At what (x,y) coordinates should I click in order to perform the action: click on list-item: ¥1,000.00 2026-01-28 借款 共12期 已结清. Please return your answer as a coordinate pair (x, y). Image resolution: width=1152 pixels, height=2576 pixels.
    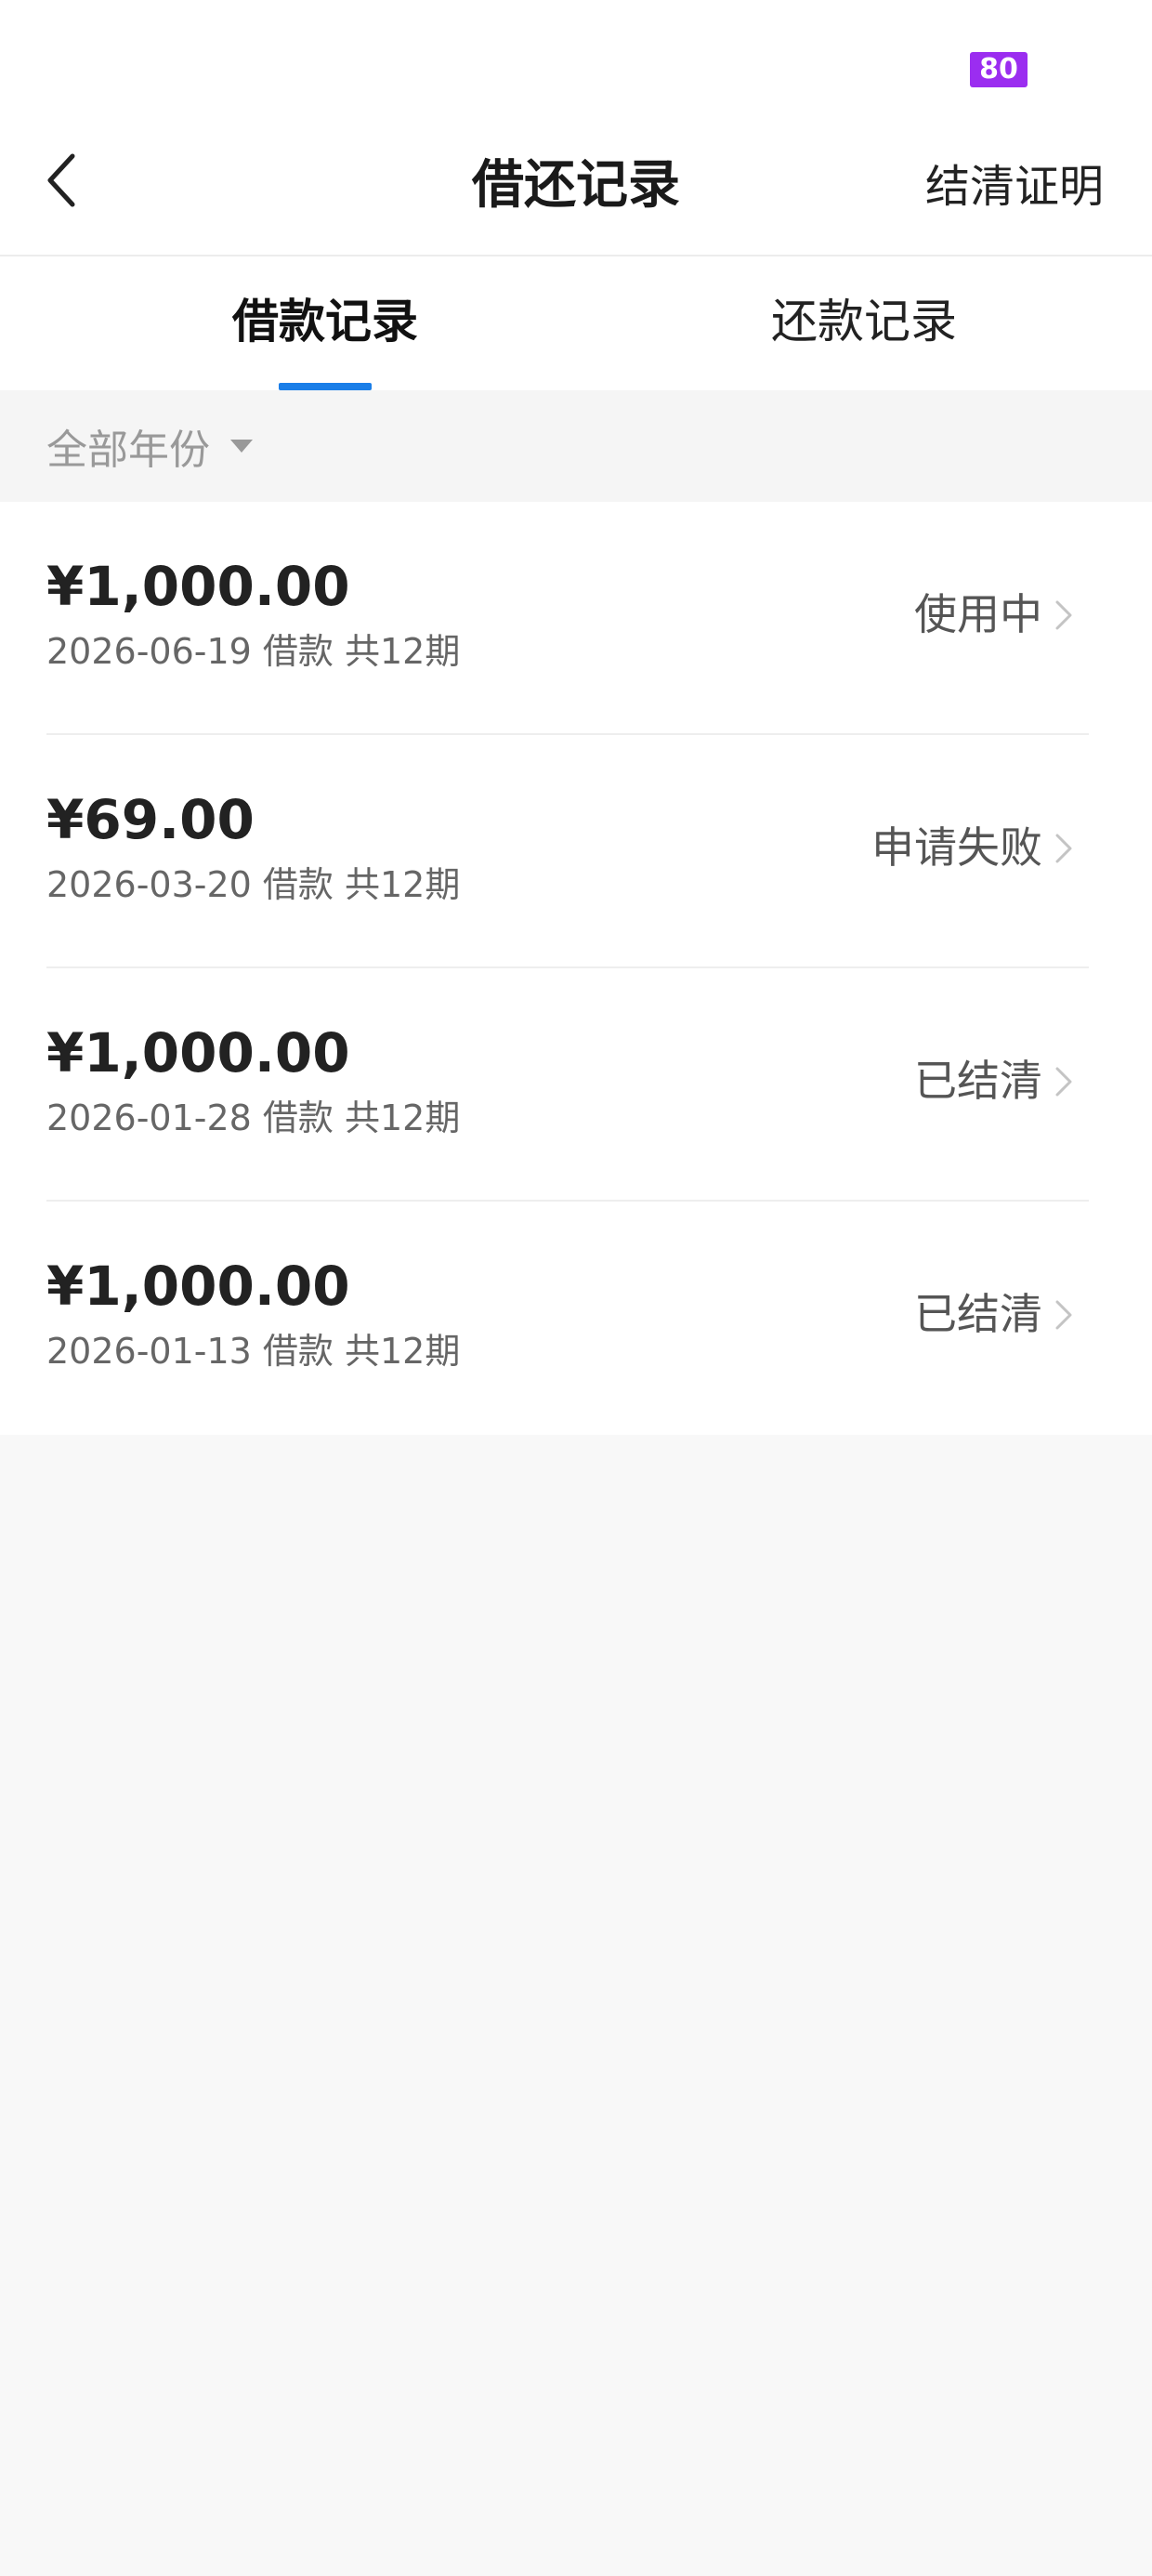
    Looking at the image, I should click on (576, 1085).